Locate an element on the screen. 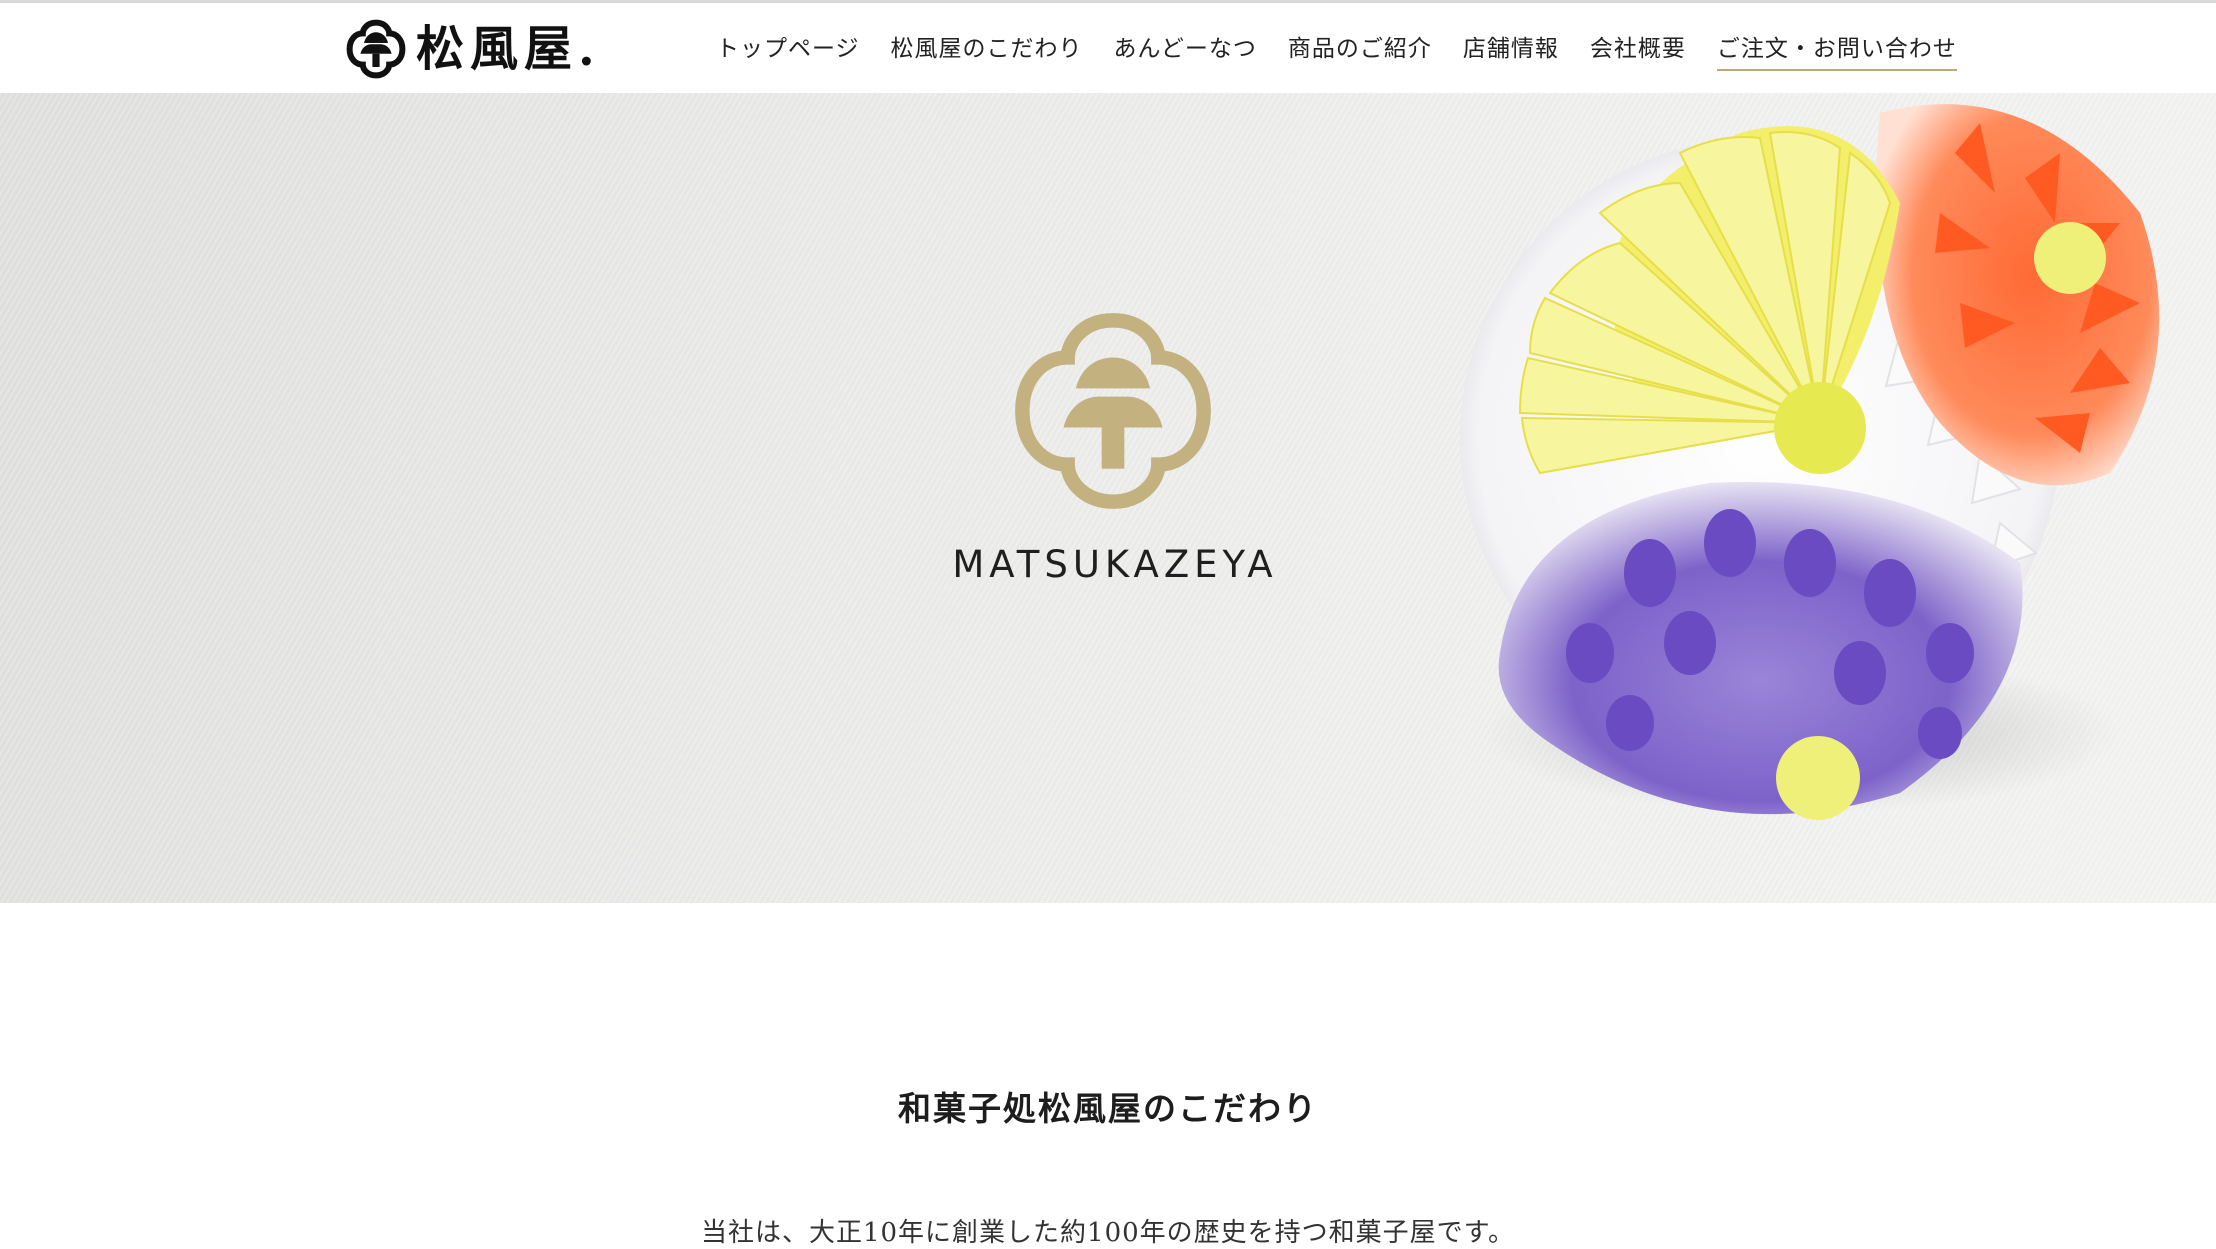  nav-contact: ご注文・お問い合わせ is located at coordinates (1836, 50).